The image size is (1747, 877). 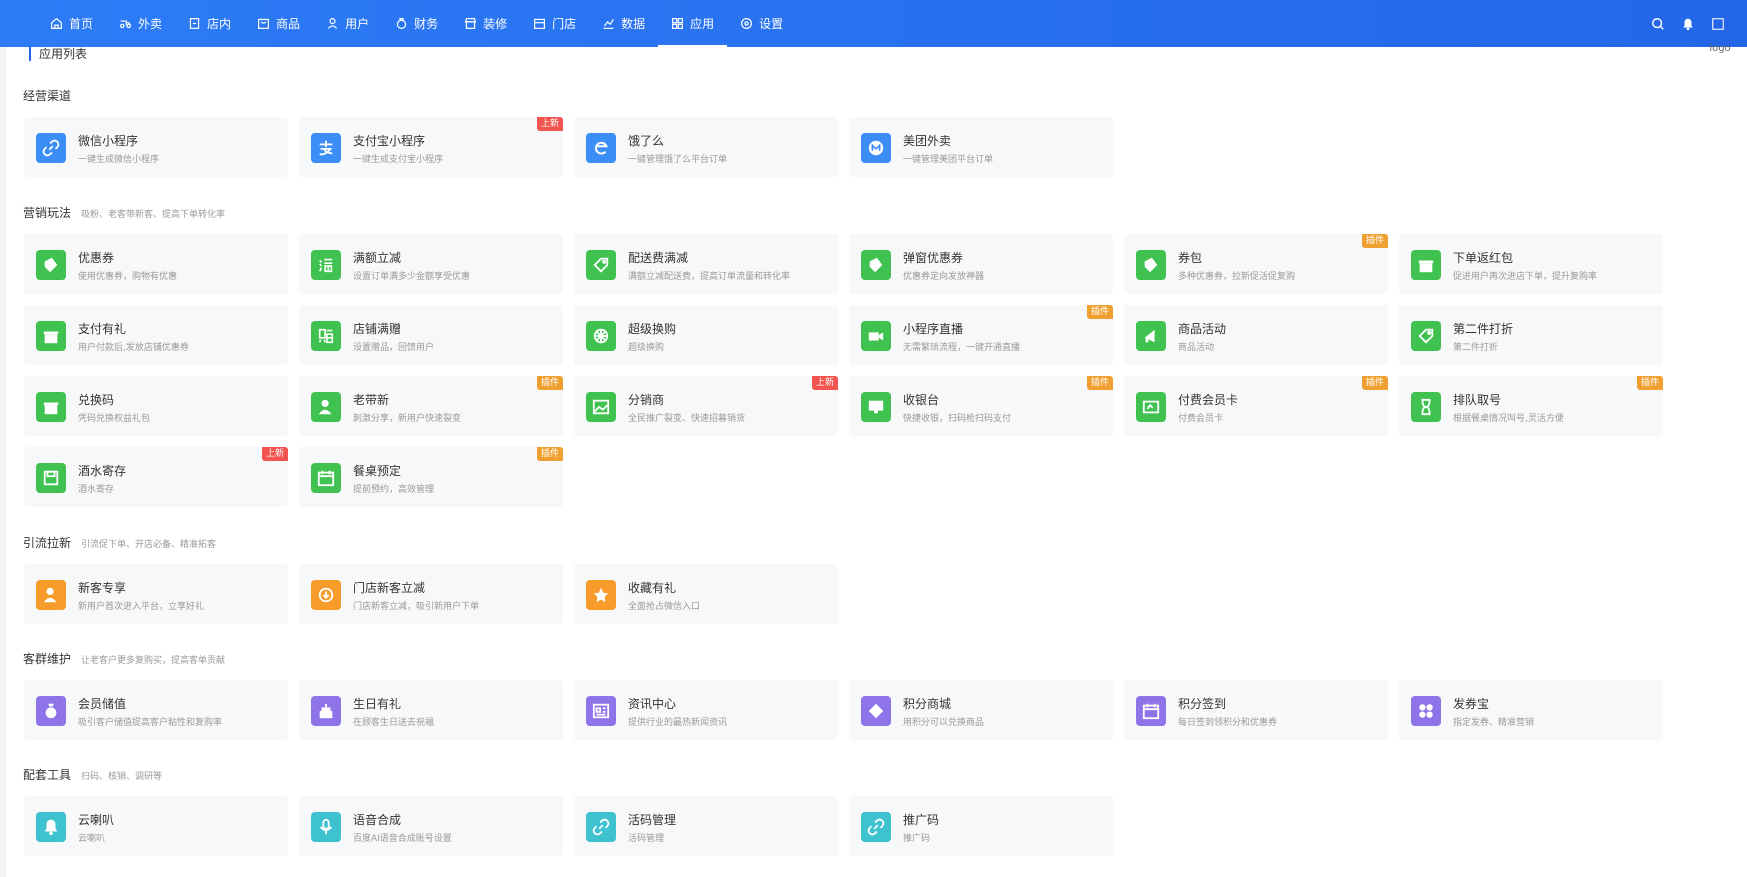 I want to click on section-subtitle: 扫码、核销、调研等, so click(x=122, y=777).